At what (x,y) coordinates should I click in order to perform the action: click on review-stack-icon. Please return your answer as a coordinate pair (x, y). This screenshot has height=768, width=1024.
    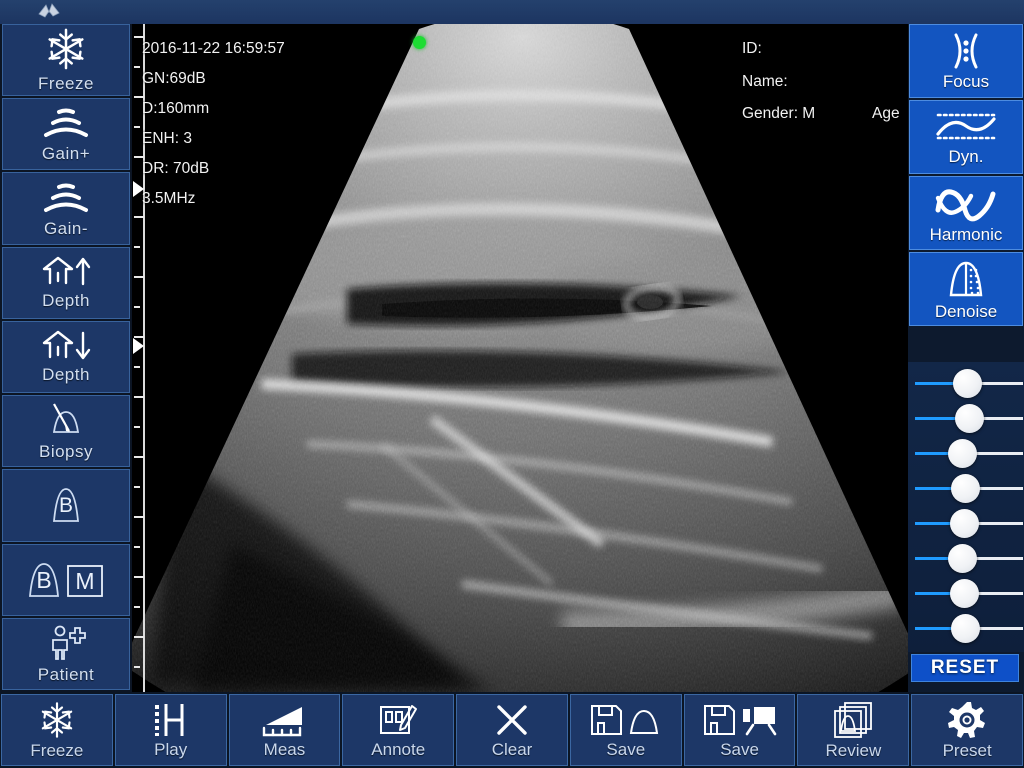
    Looking at the image, I should click on (853, 720).